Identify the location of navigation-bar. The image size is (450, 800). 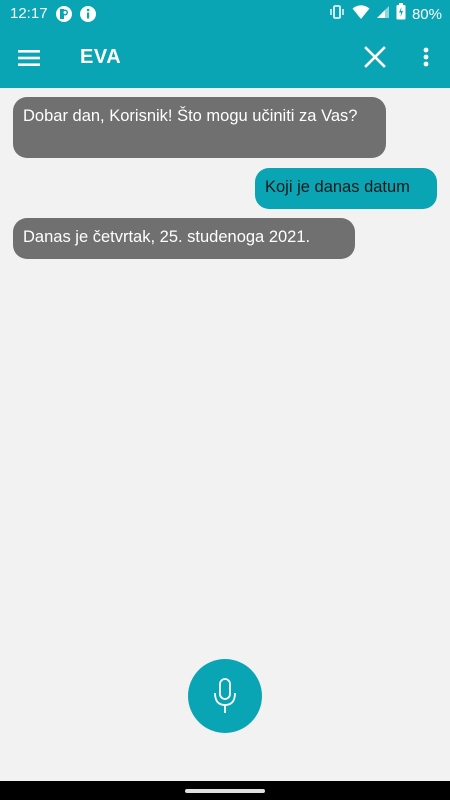
(225, 790).